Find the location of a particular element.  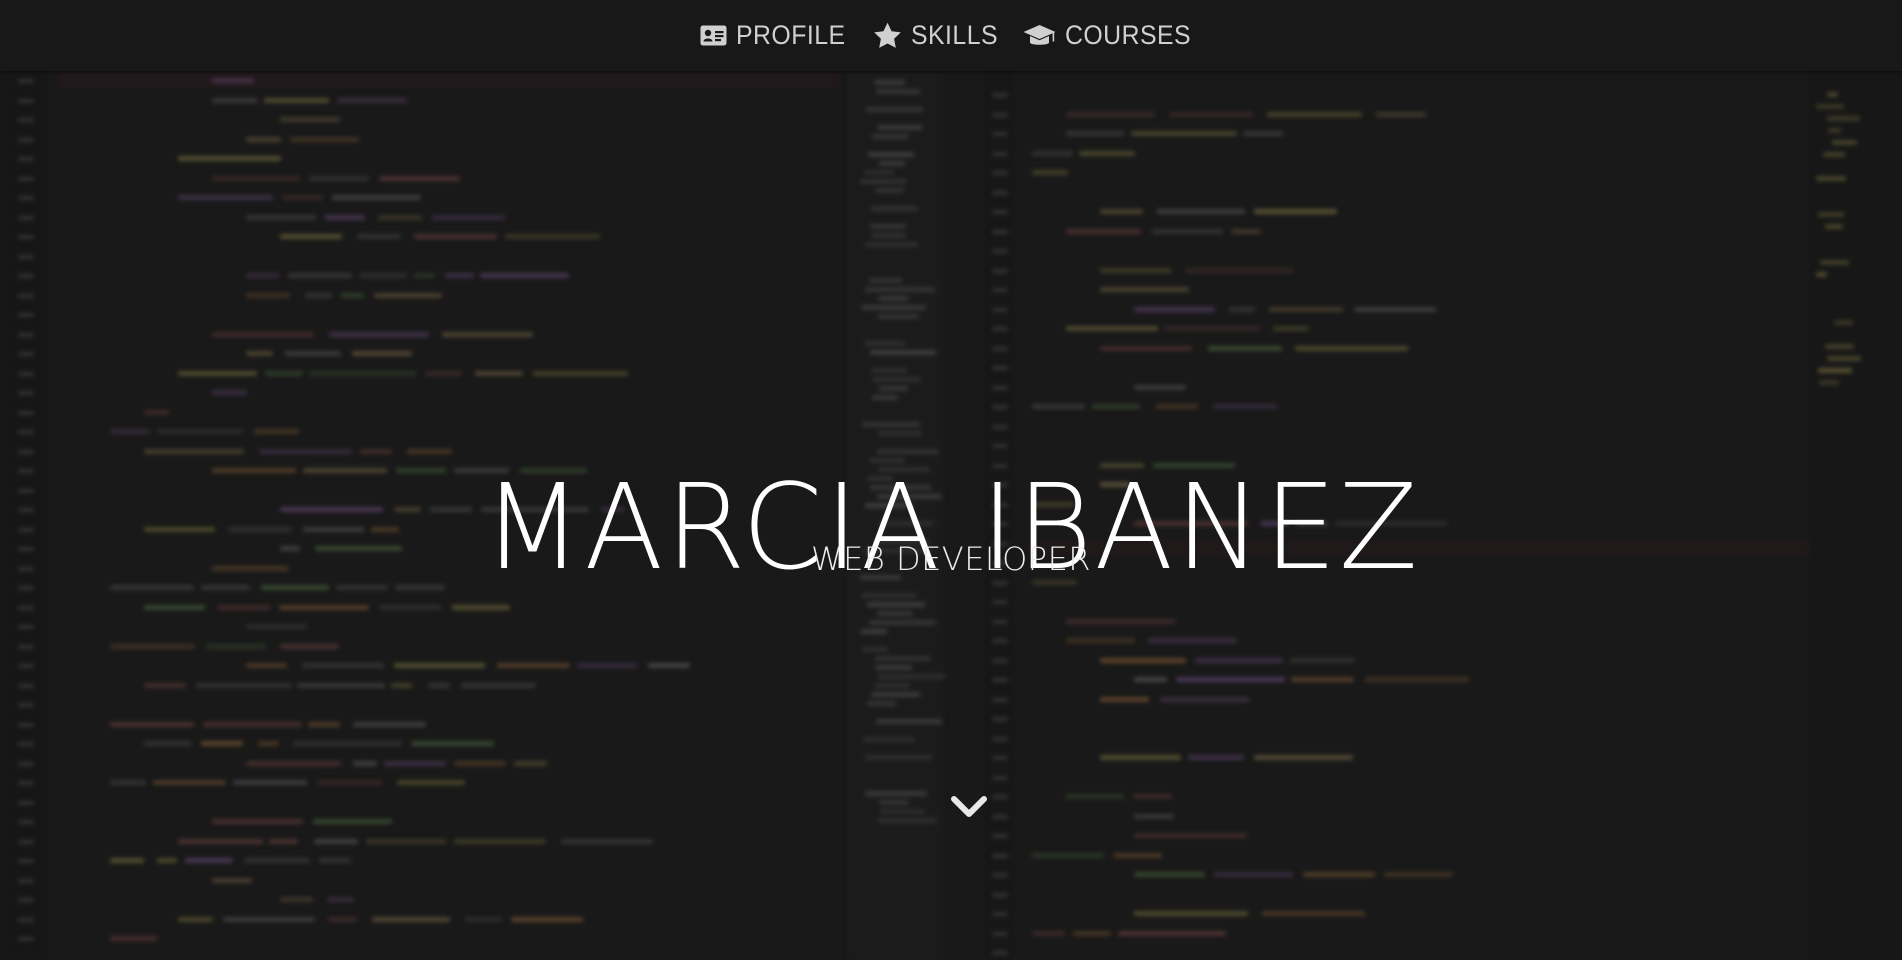

nav-label-profile: PROFILE is located at coordinates (790, 35).